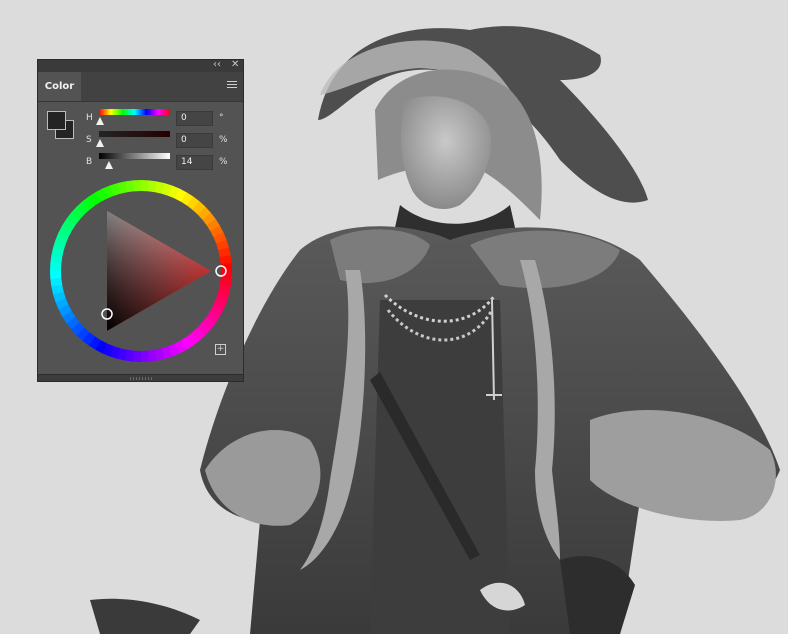 Image resolution: width=788 pixels, height=634 pixels. Describe the element at coordinates (140, 87) in the screenshot. I see `panel-tab-row: Color` at that location.